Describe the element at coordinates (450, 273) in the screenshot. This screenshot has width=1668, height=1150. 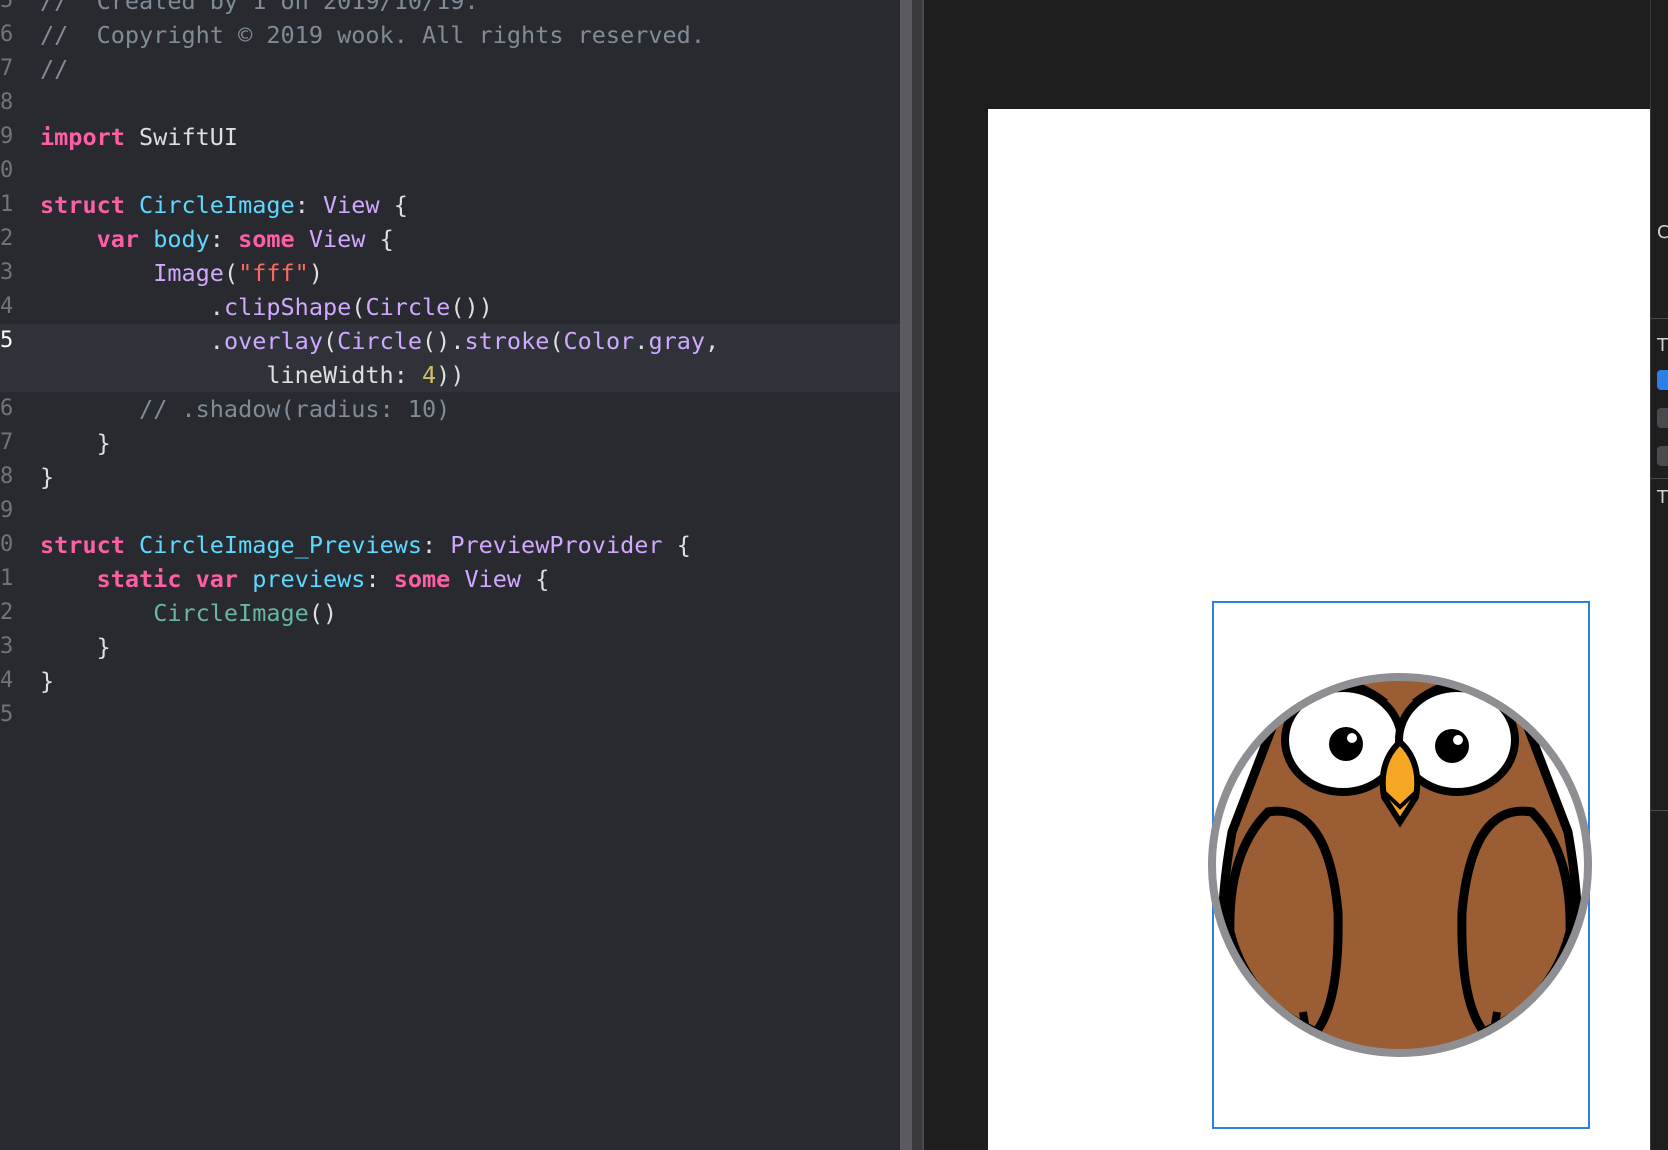
I see `code-line: 3 Image("fff")` at that location.